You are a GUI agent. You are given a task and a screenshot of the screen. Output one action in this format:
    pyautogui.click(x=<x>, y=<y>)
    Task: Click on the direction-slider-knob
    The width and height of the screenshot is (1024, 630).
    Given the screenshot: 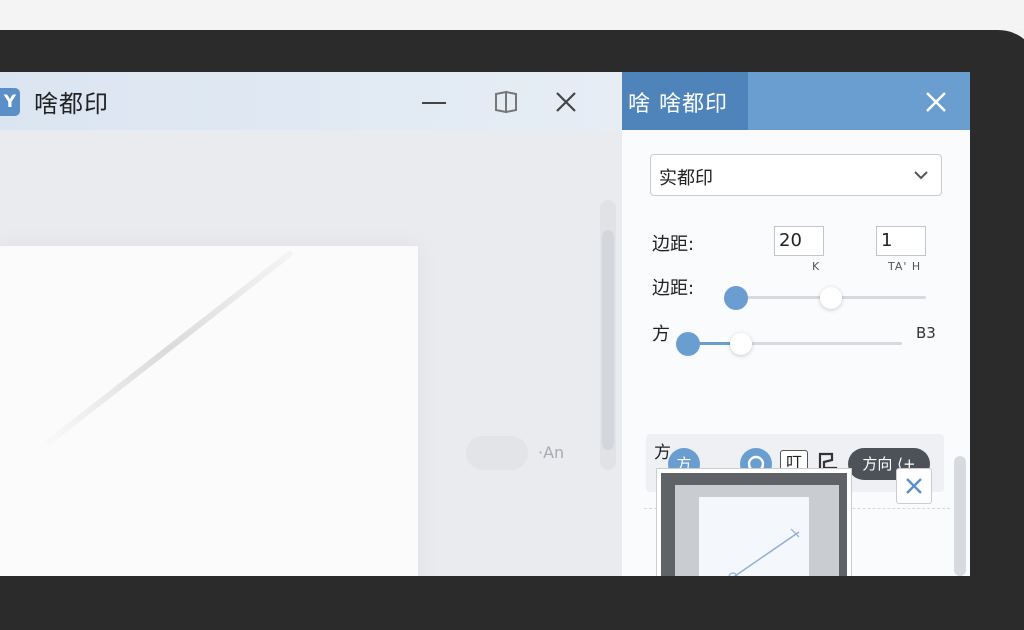 What is the action you would take?
    pyautogui.click(x=688, y=344)
    